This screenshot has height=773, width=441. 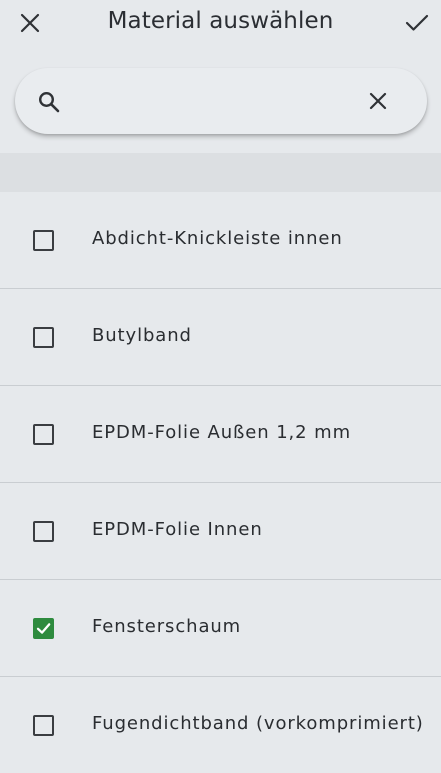 I want to click on list-item: EPDM-Folie Innen, so click(x=220, y=531).